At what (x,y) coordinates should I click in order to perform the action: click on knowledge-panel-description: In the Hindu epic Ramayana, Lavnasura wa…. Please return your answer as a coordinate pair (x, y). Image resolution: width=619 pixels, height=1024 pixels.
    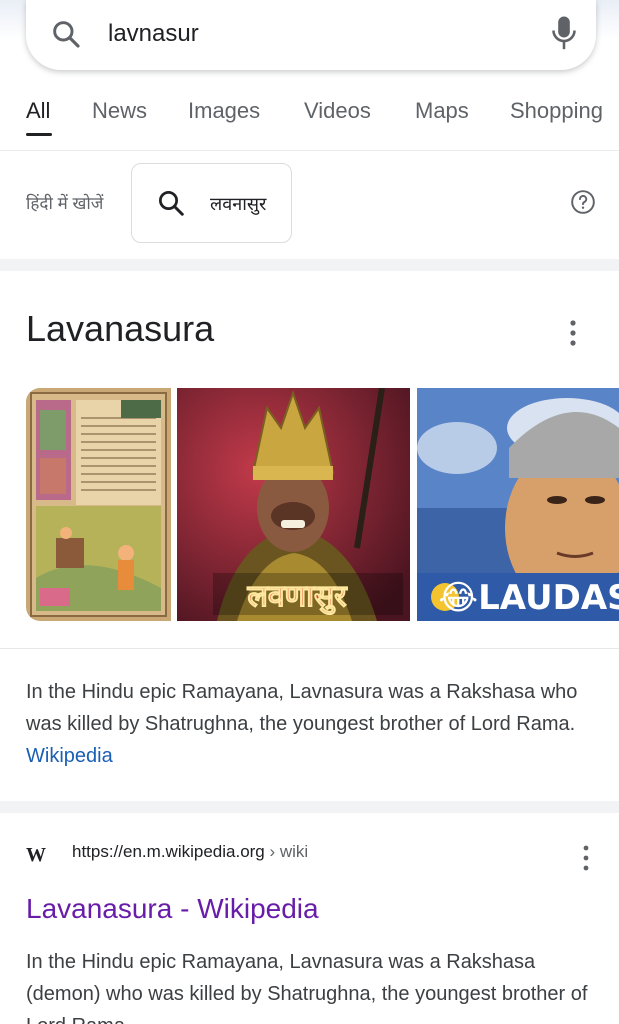
    Looking at the image, I should click on (316, 724).